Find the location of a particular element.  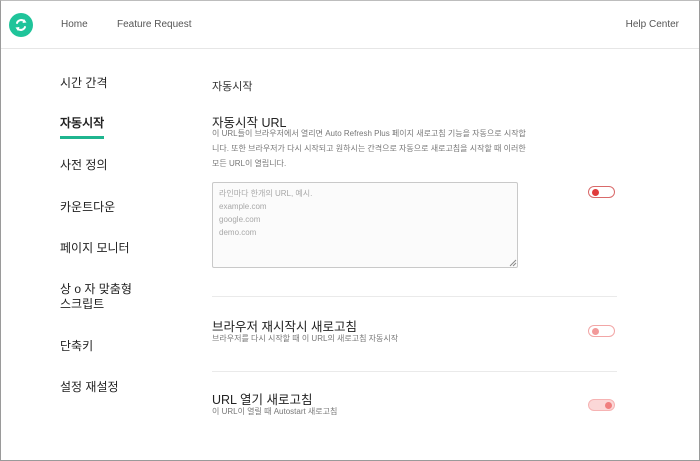

sidebar-item-countdown: 카운트다운 is located at coordinates (87, 207).